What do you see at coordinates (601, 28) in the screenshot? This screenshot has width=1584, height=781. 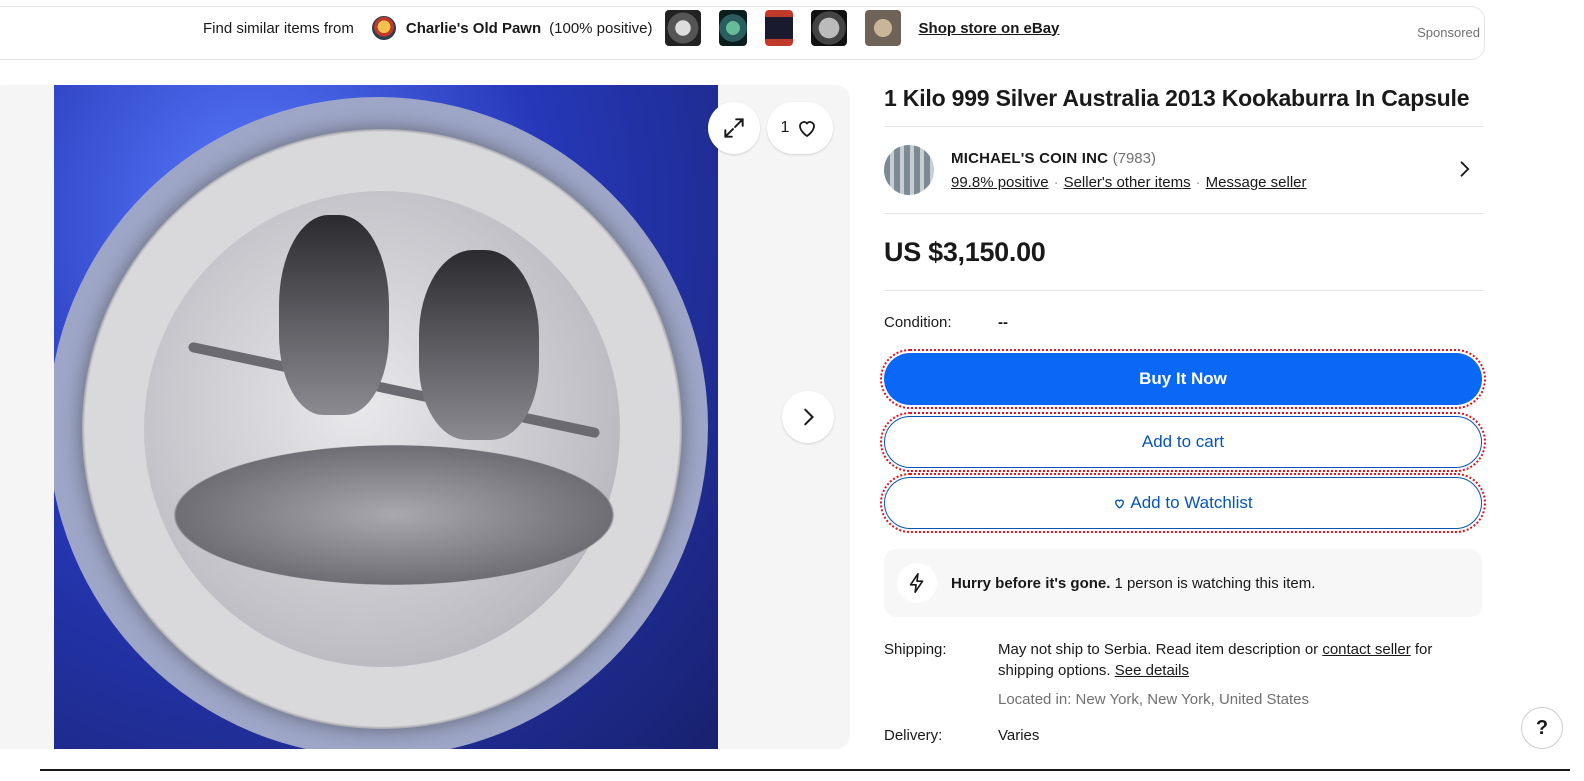 I see `store-feedback: (100% positive)` at bounding box center [601, 28].